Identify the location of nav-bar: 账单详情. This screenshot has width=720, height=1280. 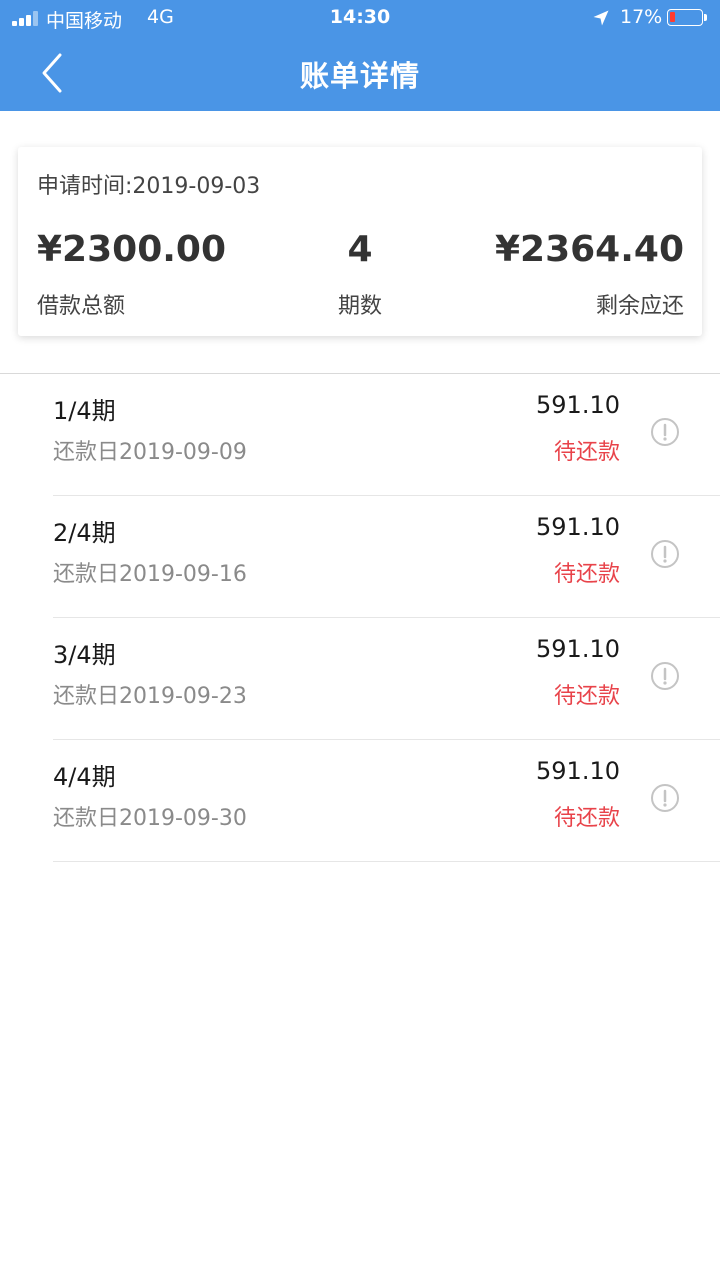
(360, 73).